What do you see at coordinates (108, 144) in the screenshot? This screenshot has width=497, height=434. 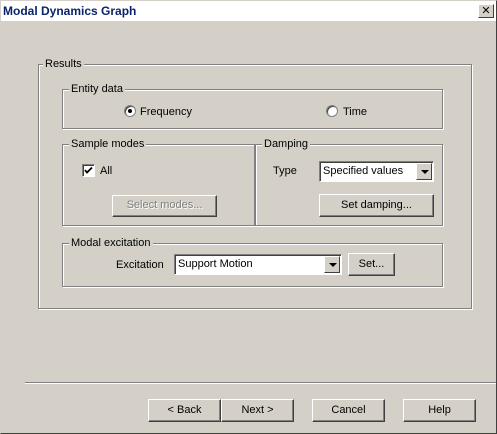 I see `sample-modes-legend: Sample modes` at bounding box center [108, 144].